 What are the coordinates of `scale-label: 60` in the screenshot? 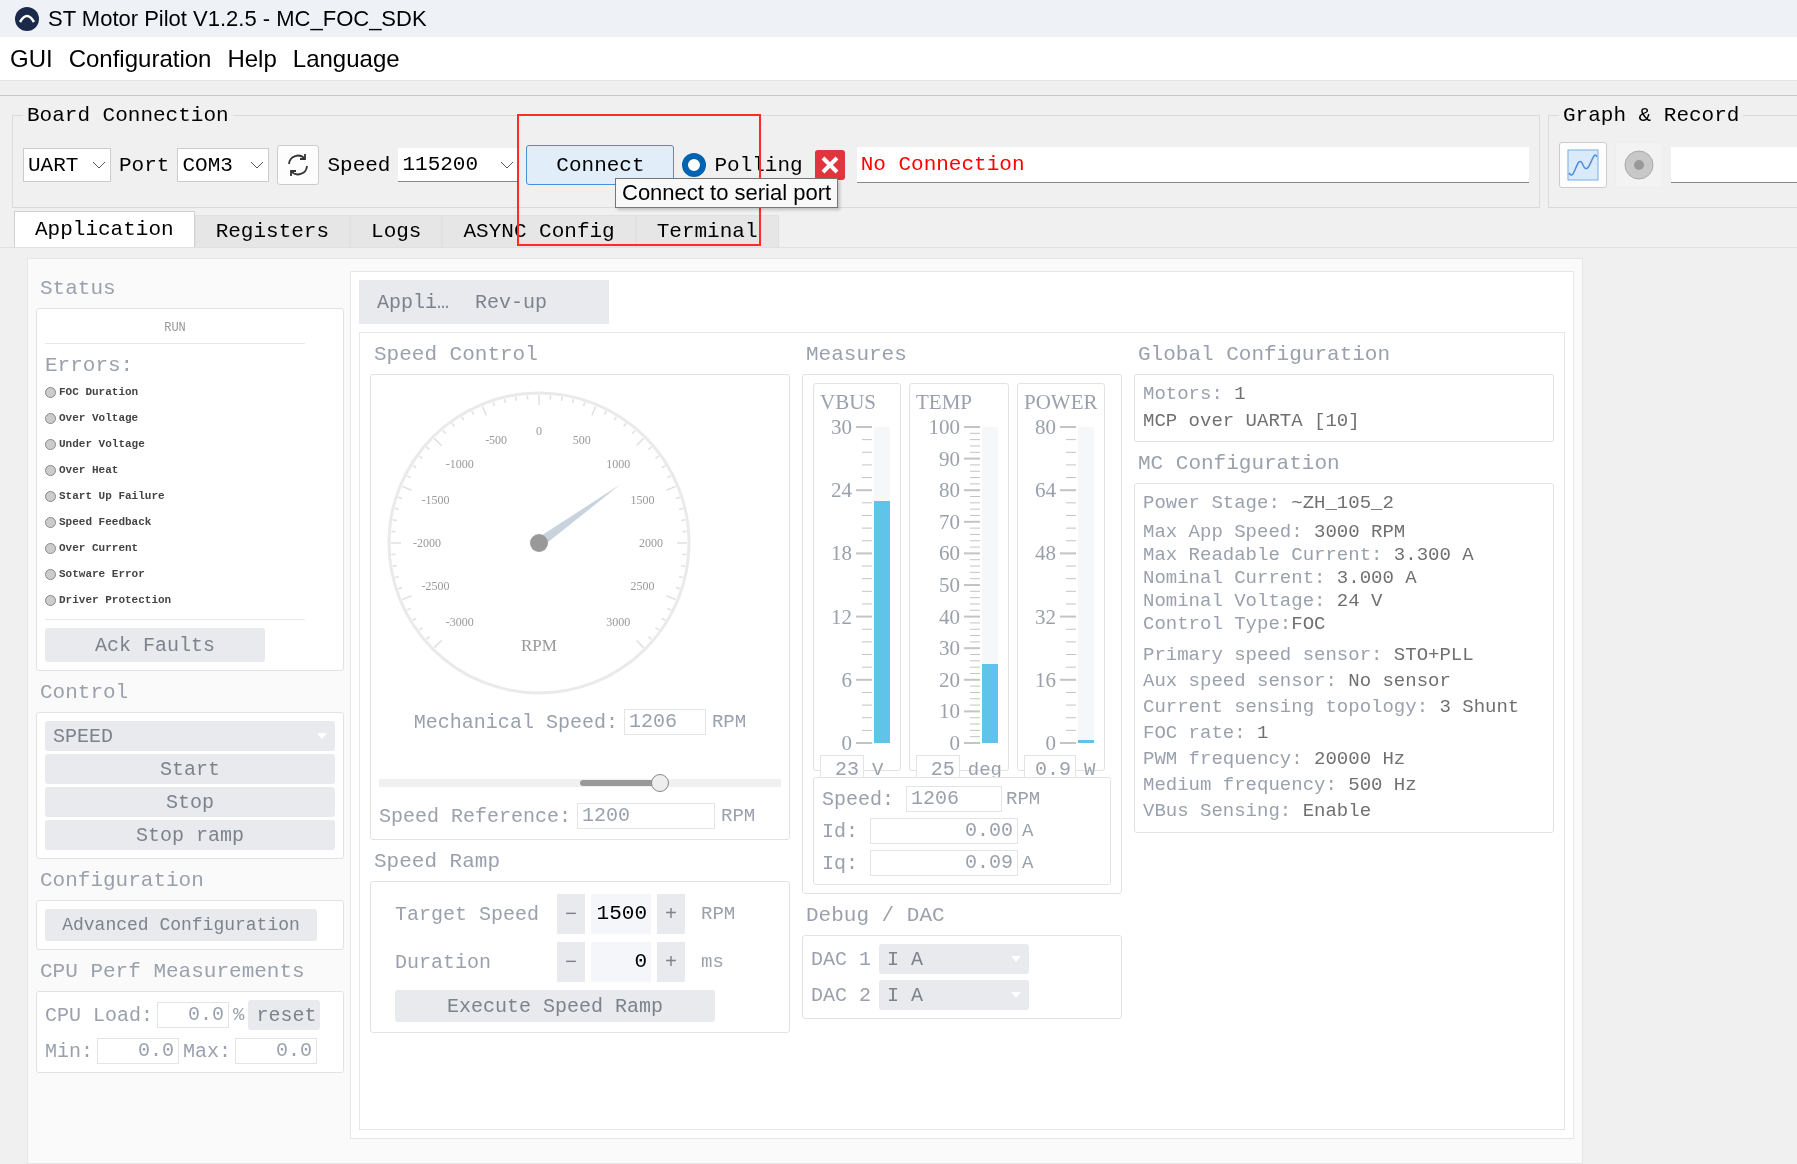 It's located at (949, 553).